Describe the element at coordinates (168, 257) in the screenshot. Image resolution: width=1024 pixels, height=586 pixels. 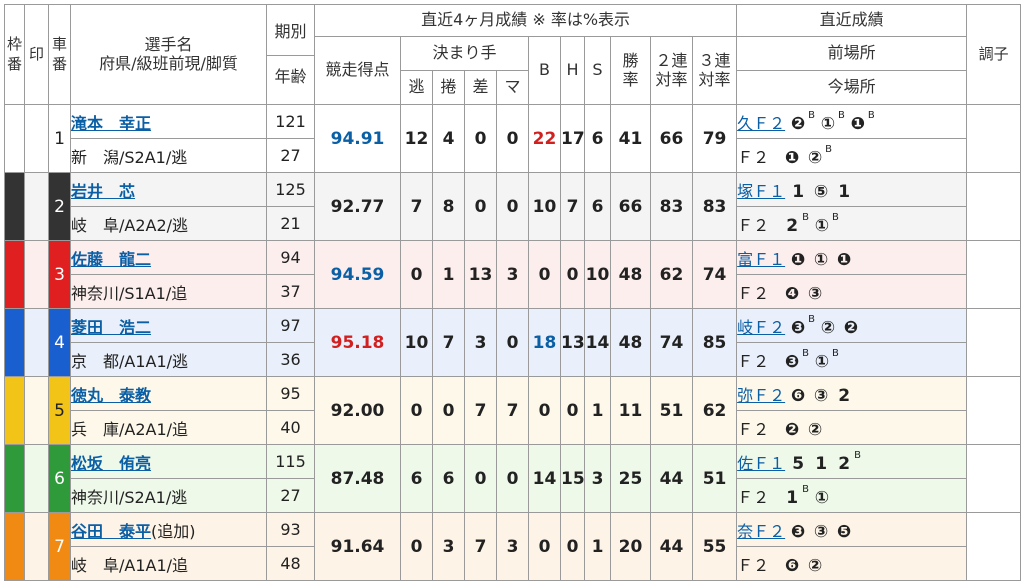
I see `rider-name-cell: 佐藤 龍二` at that location.